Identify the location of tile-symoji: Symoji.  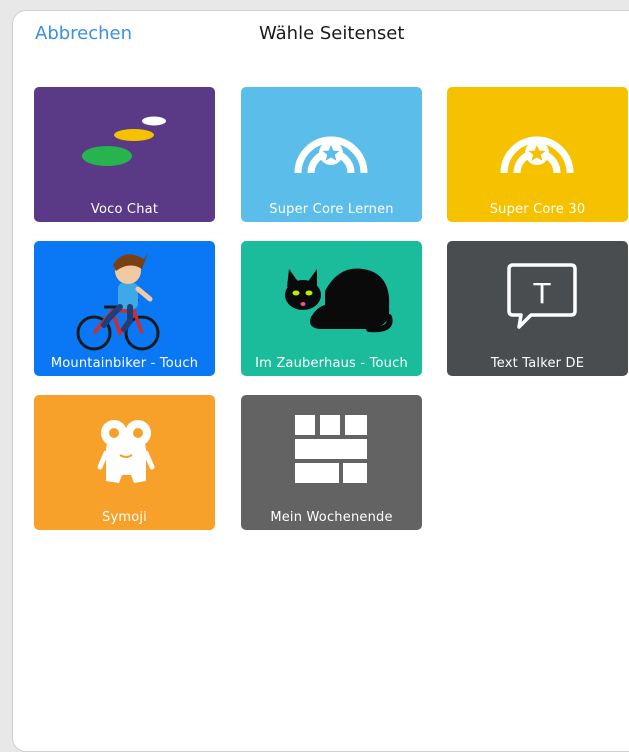
(124, 462).